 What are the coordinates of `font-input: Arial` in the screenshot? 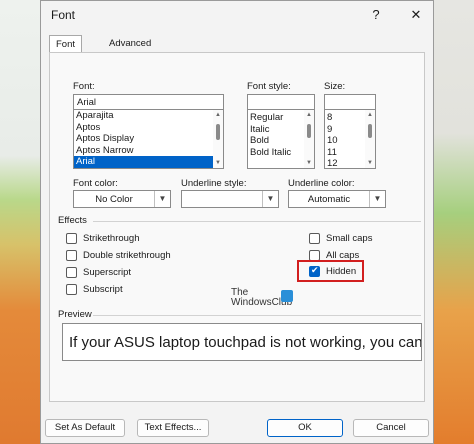 It's located at (148, 102).